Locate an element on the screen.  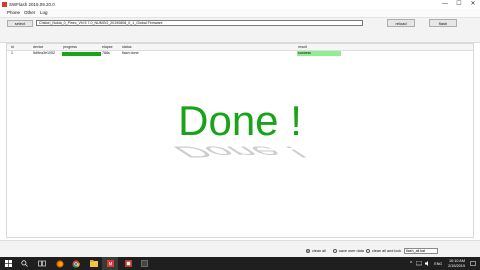
menu-bar: Phone Other Log is located at coordinates (240, 13).